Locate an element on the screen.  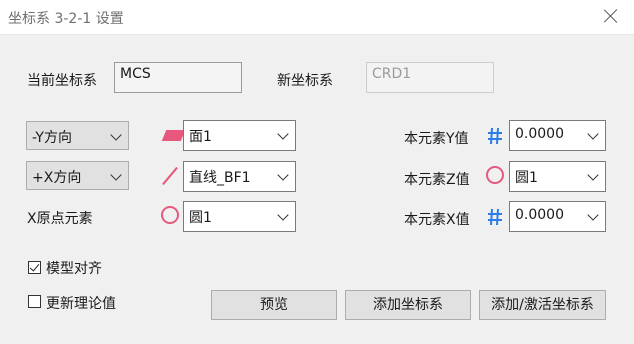
update-theory-checkbox is located at coordinates (34, 301).